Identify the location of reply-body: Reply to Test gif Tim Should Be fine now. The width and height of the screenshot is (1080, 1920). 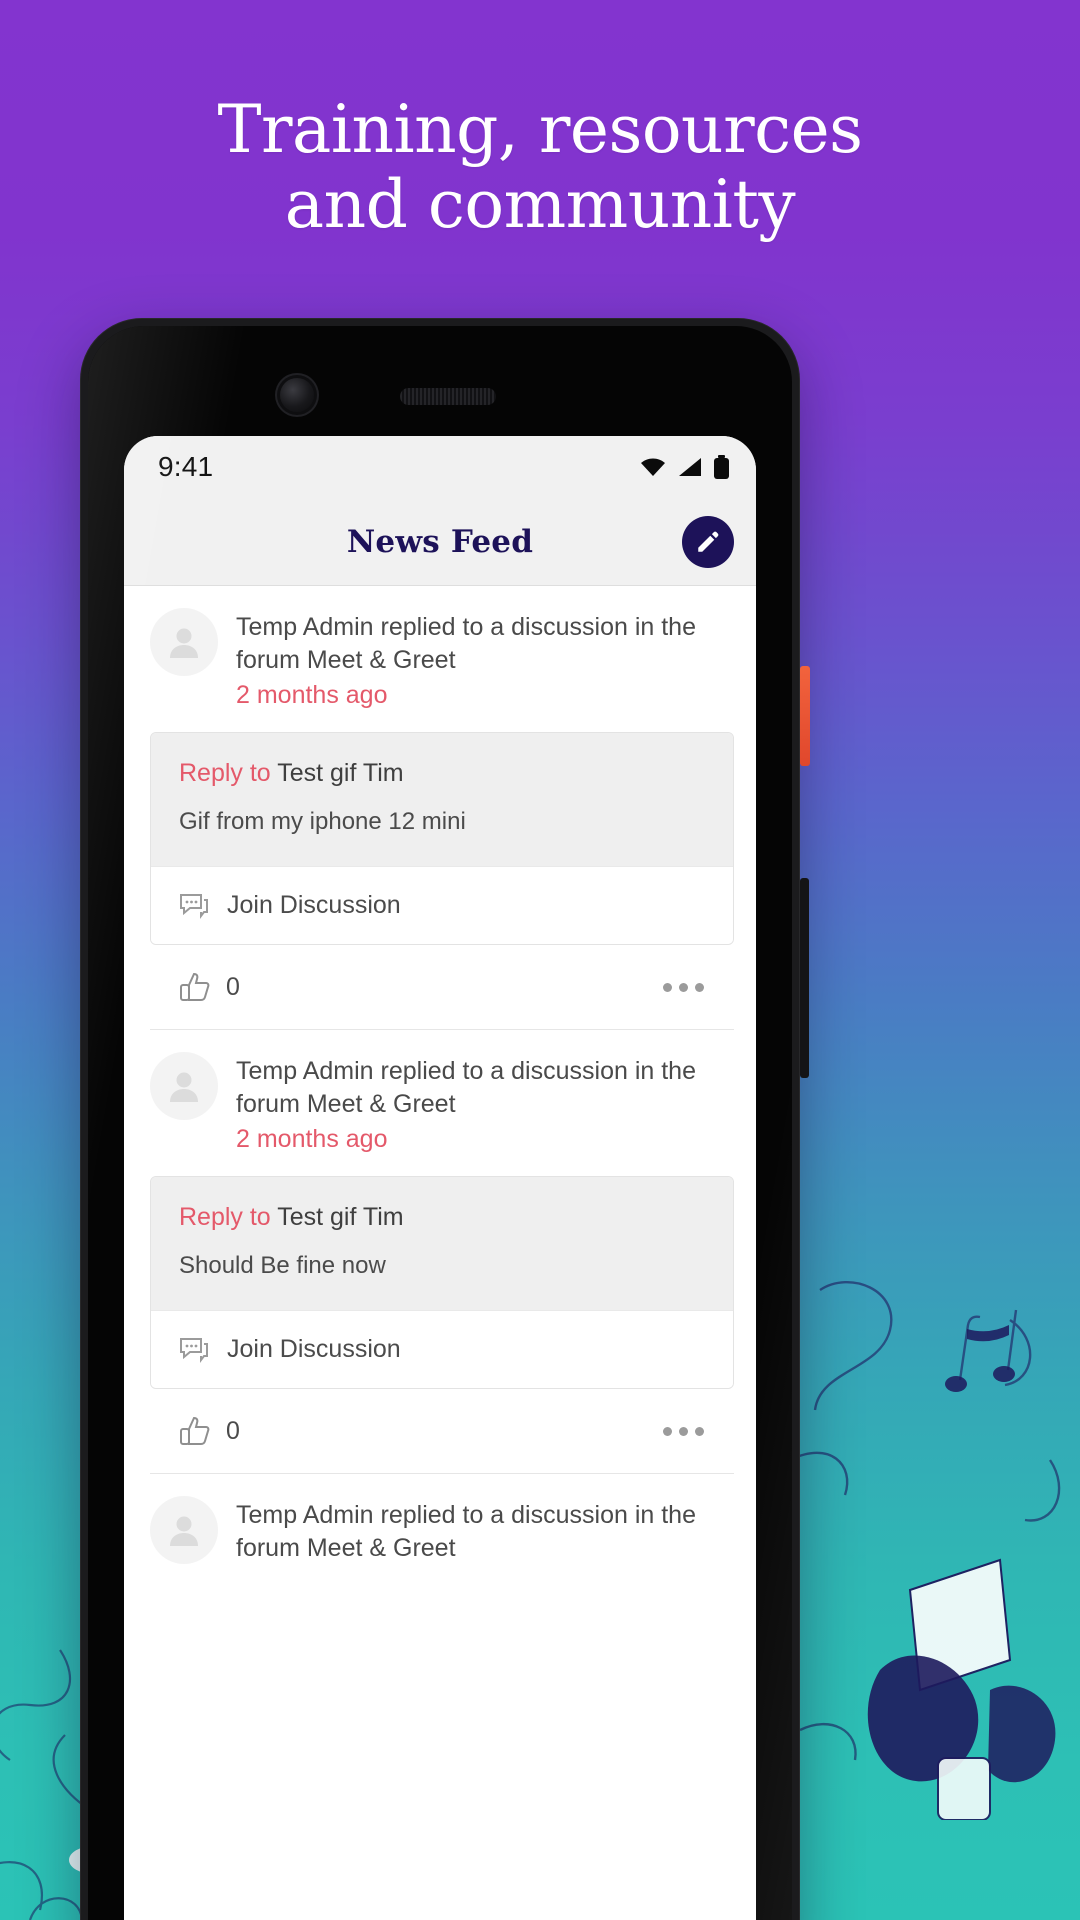
(442, 1243).